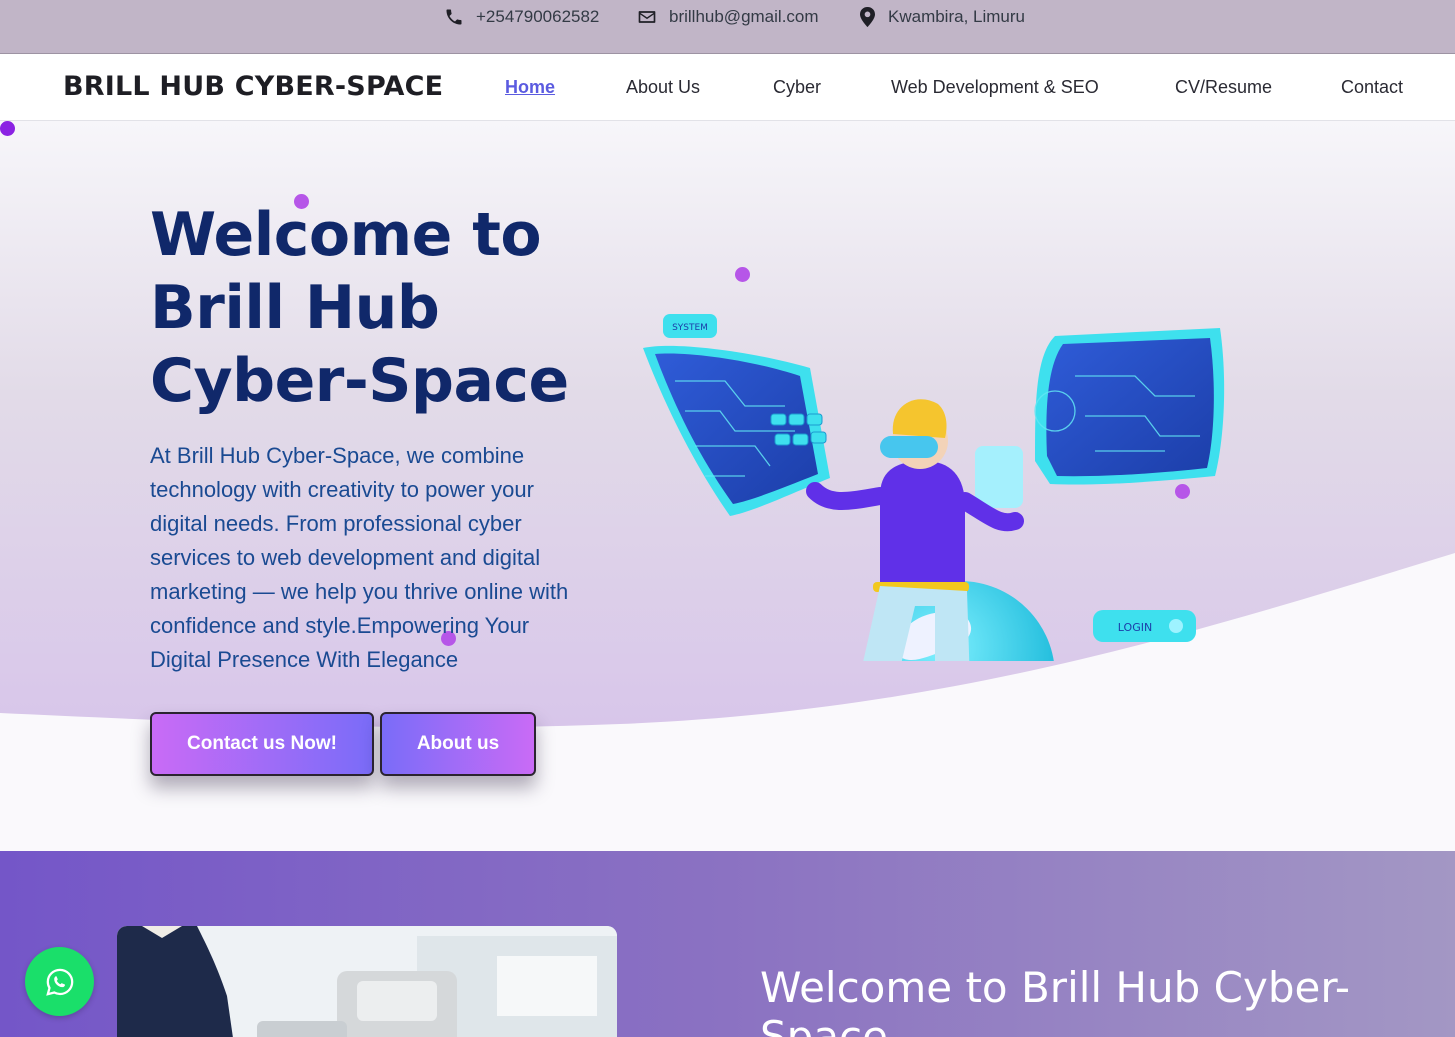  What do you see at coordinates (367, 981) in the screenshot?
I see `office-photo` at bounding box center [367, 981].